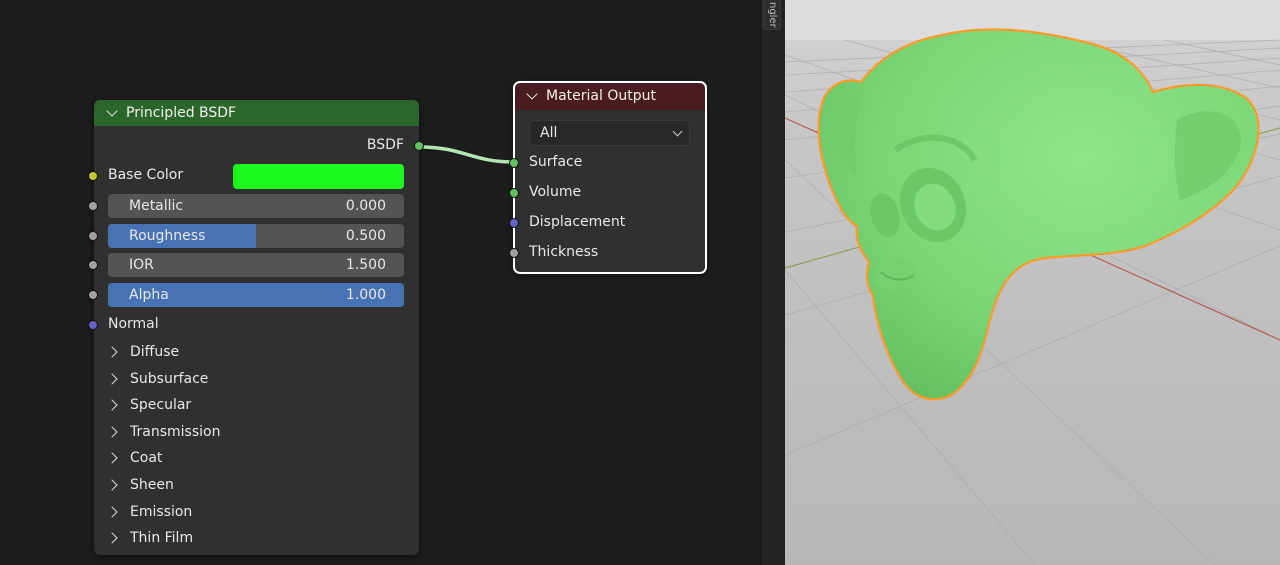 This screenshot has height=565, width=1280. Describe the element at coordinates (609, 133) in the screenshot. I see `target-dropdown: All` at that location.